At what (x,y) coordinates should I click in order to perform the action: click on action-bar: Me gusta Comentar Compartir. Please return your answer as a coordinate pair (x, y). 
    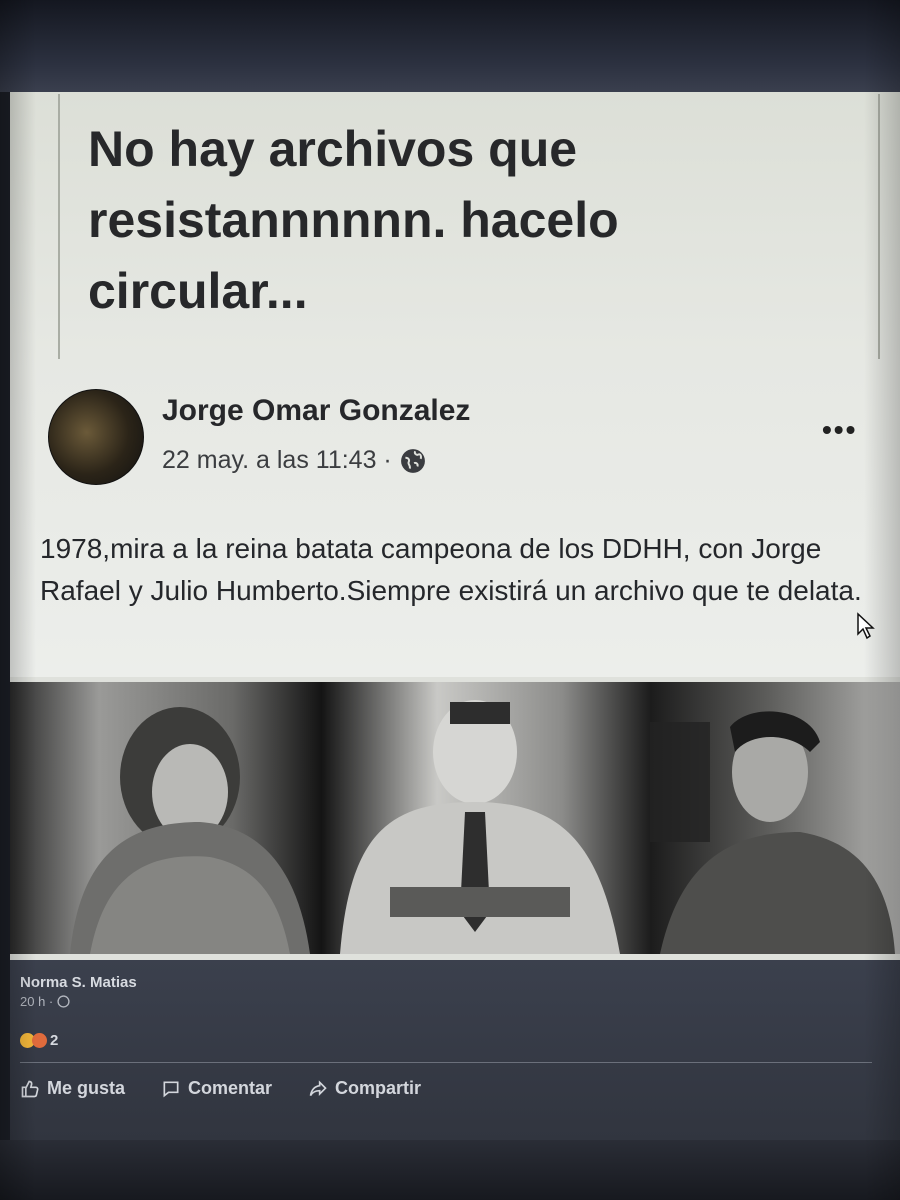
    Looking at the image, I should click on (450, 1088).